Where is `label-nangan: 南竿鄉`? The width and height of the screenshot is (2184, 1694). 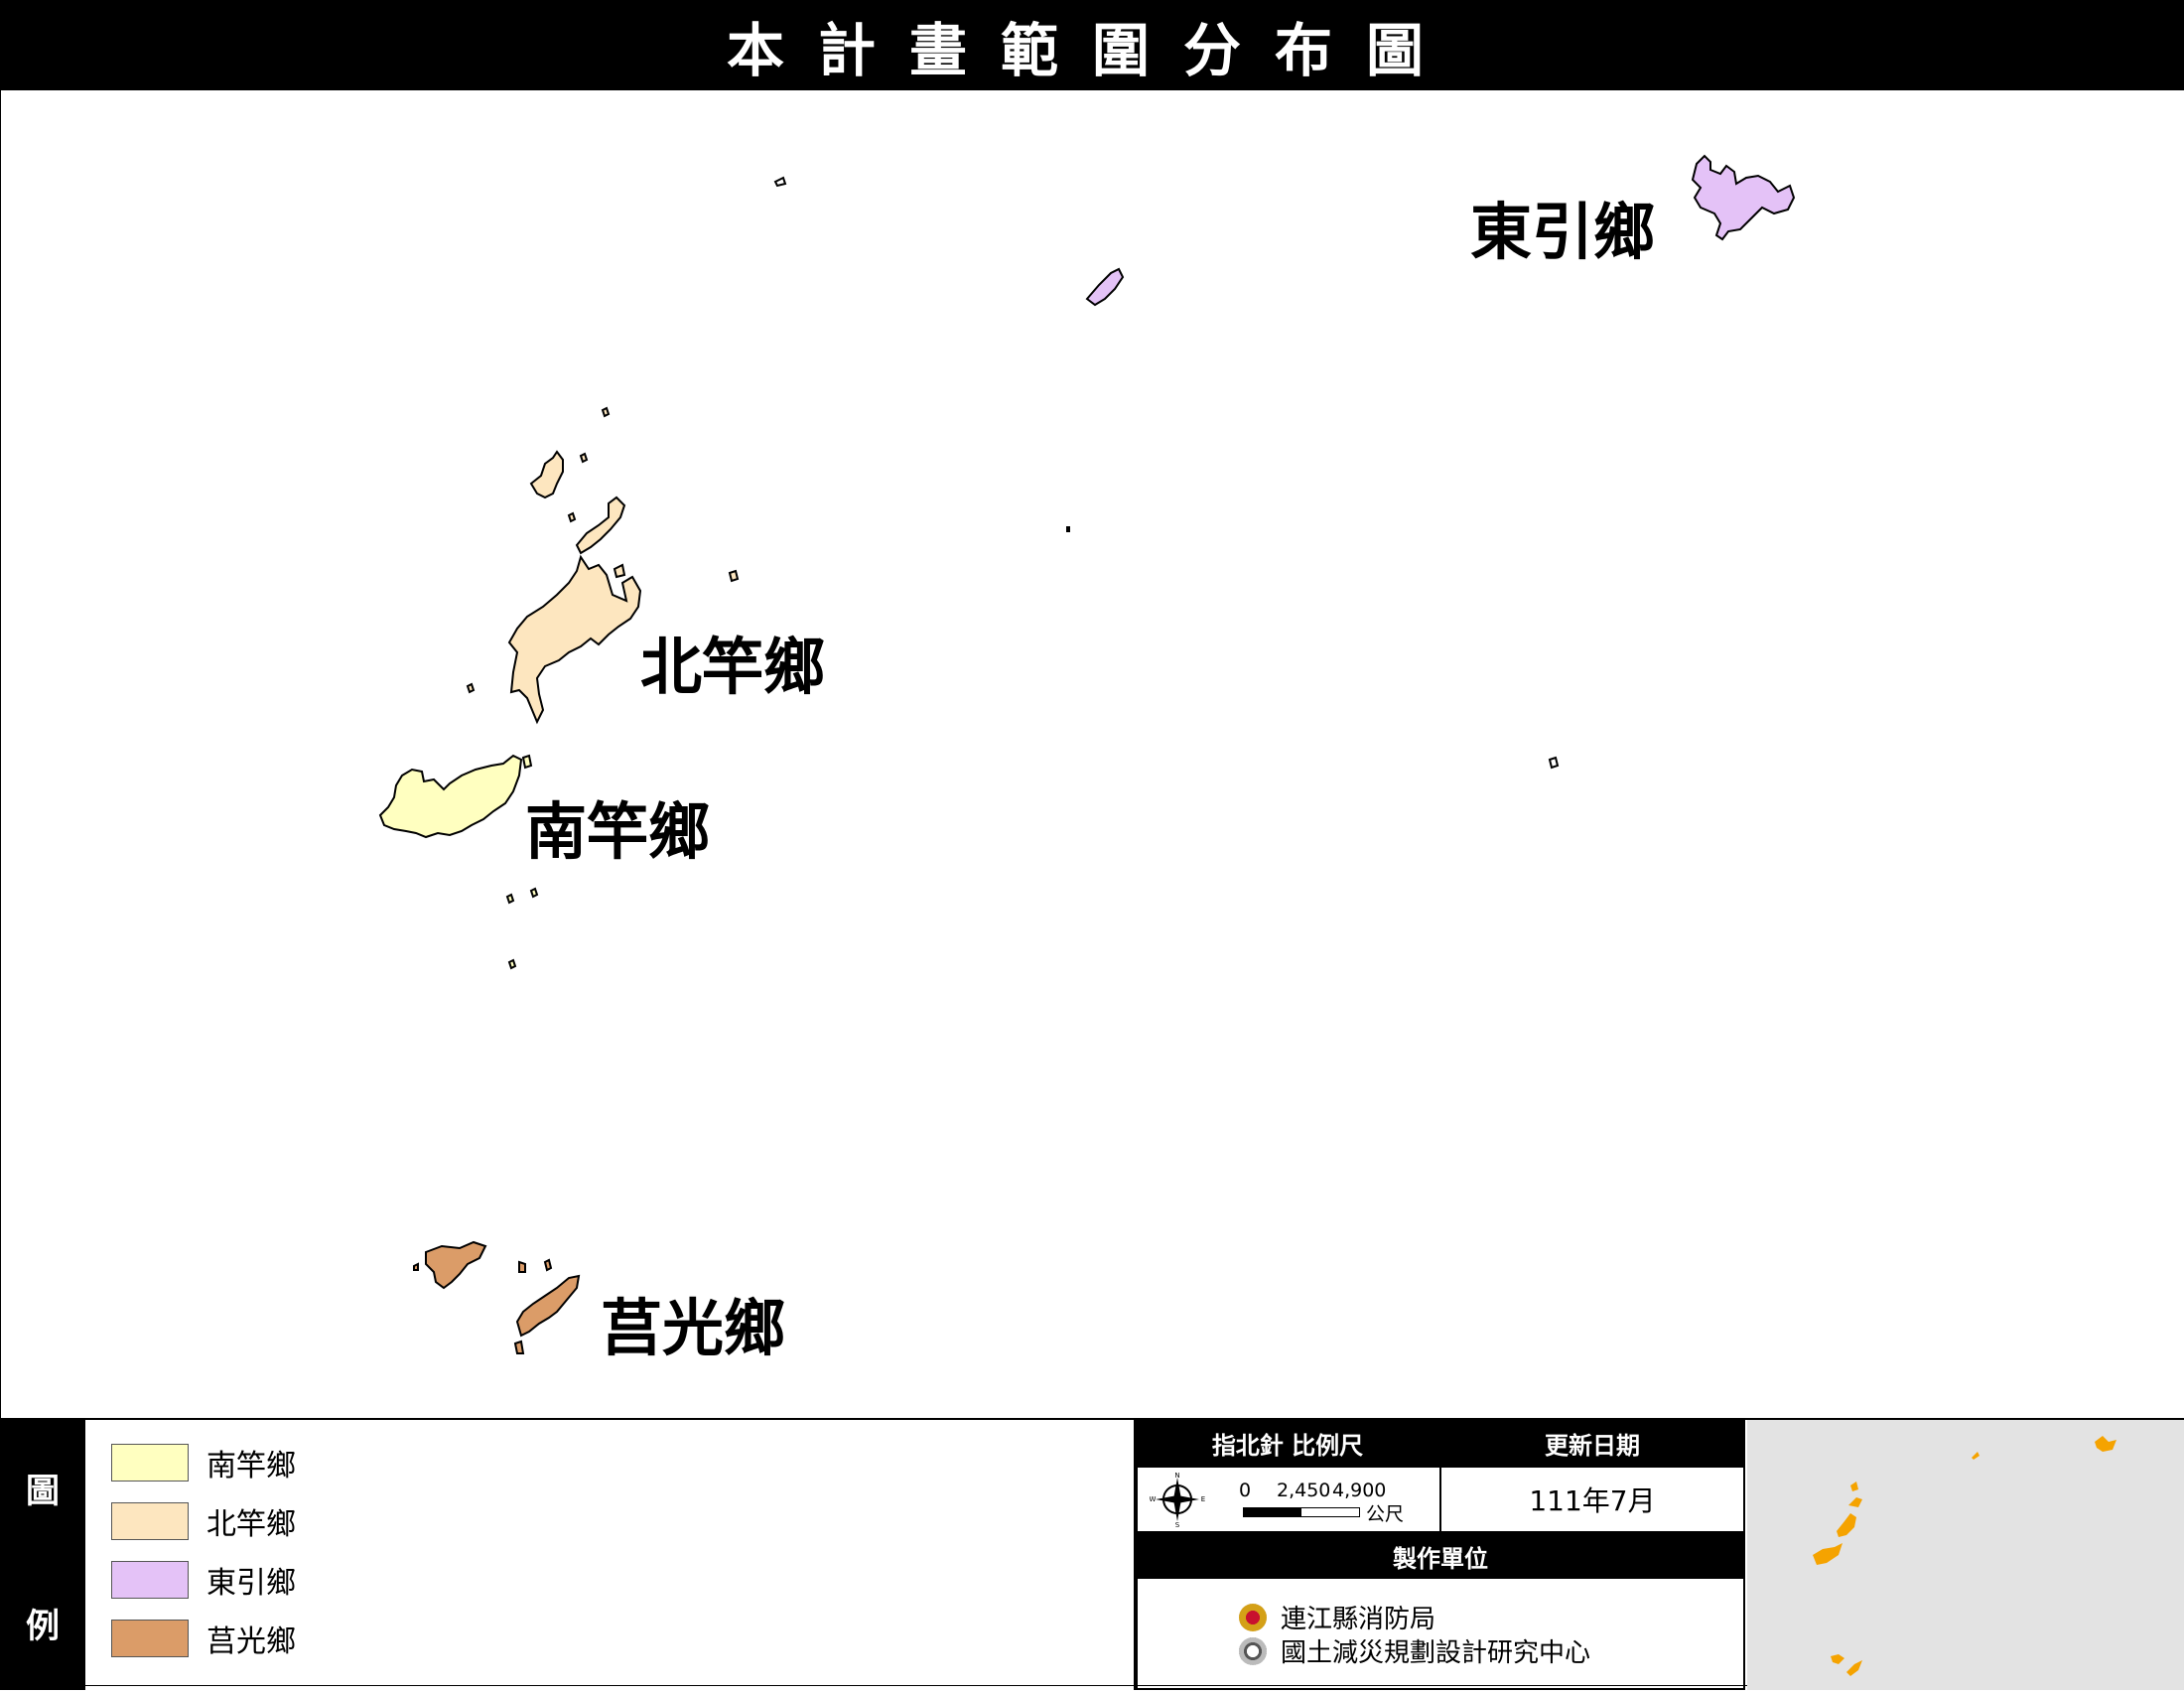 label-nangan: 南竿鄉 is located at coordinates (618, 832).